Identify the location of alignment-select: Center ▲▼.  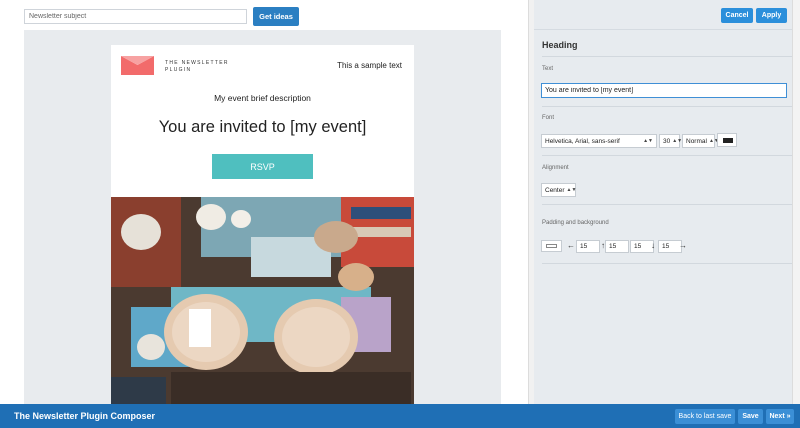
(558, 190).